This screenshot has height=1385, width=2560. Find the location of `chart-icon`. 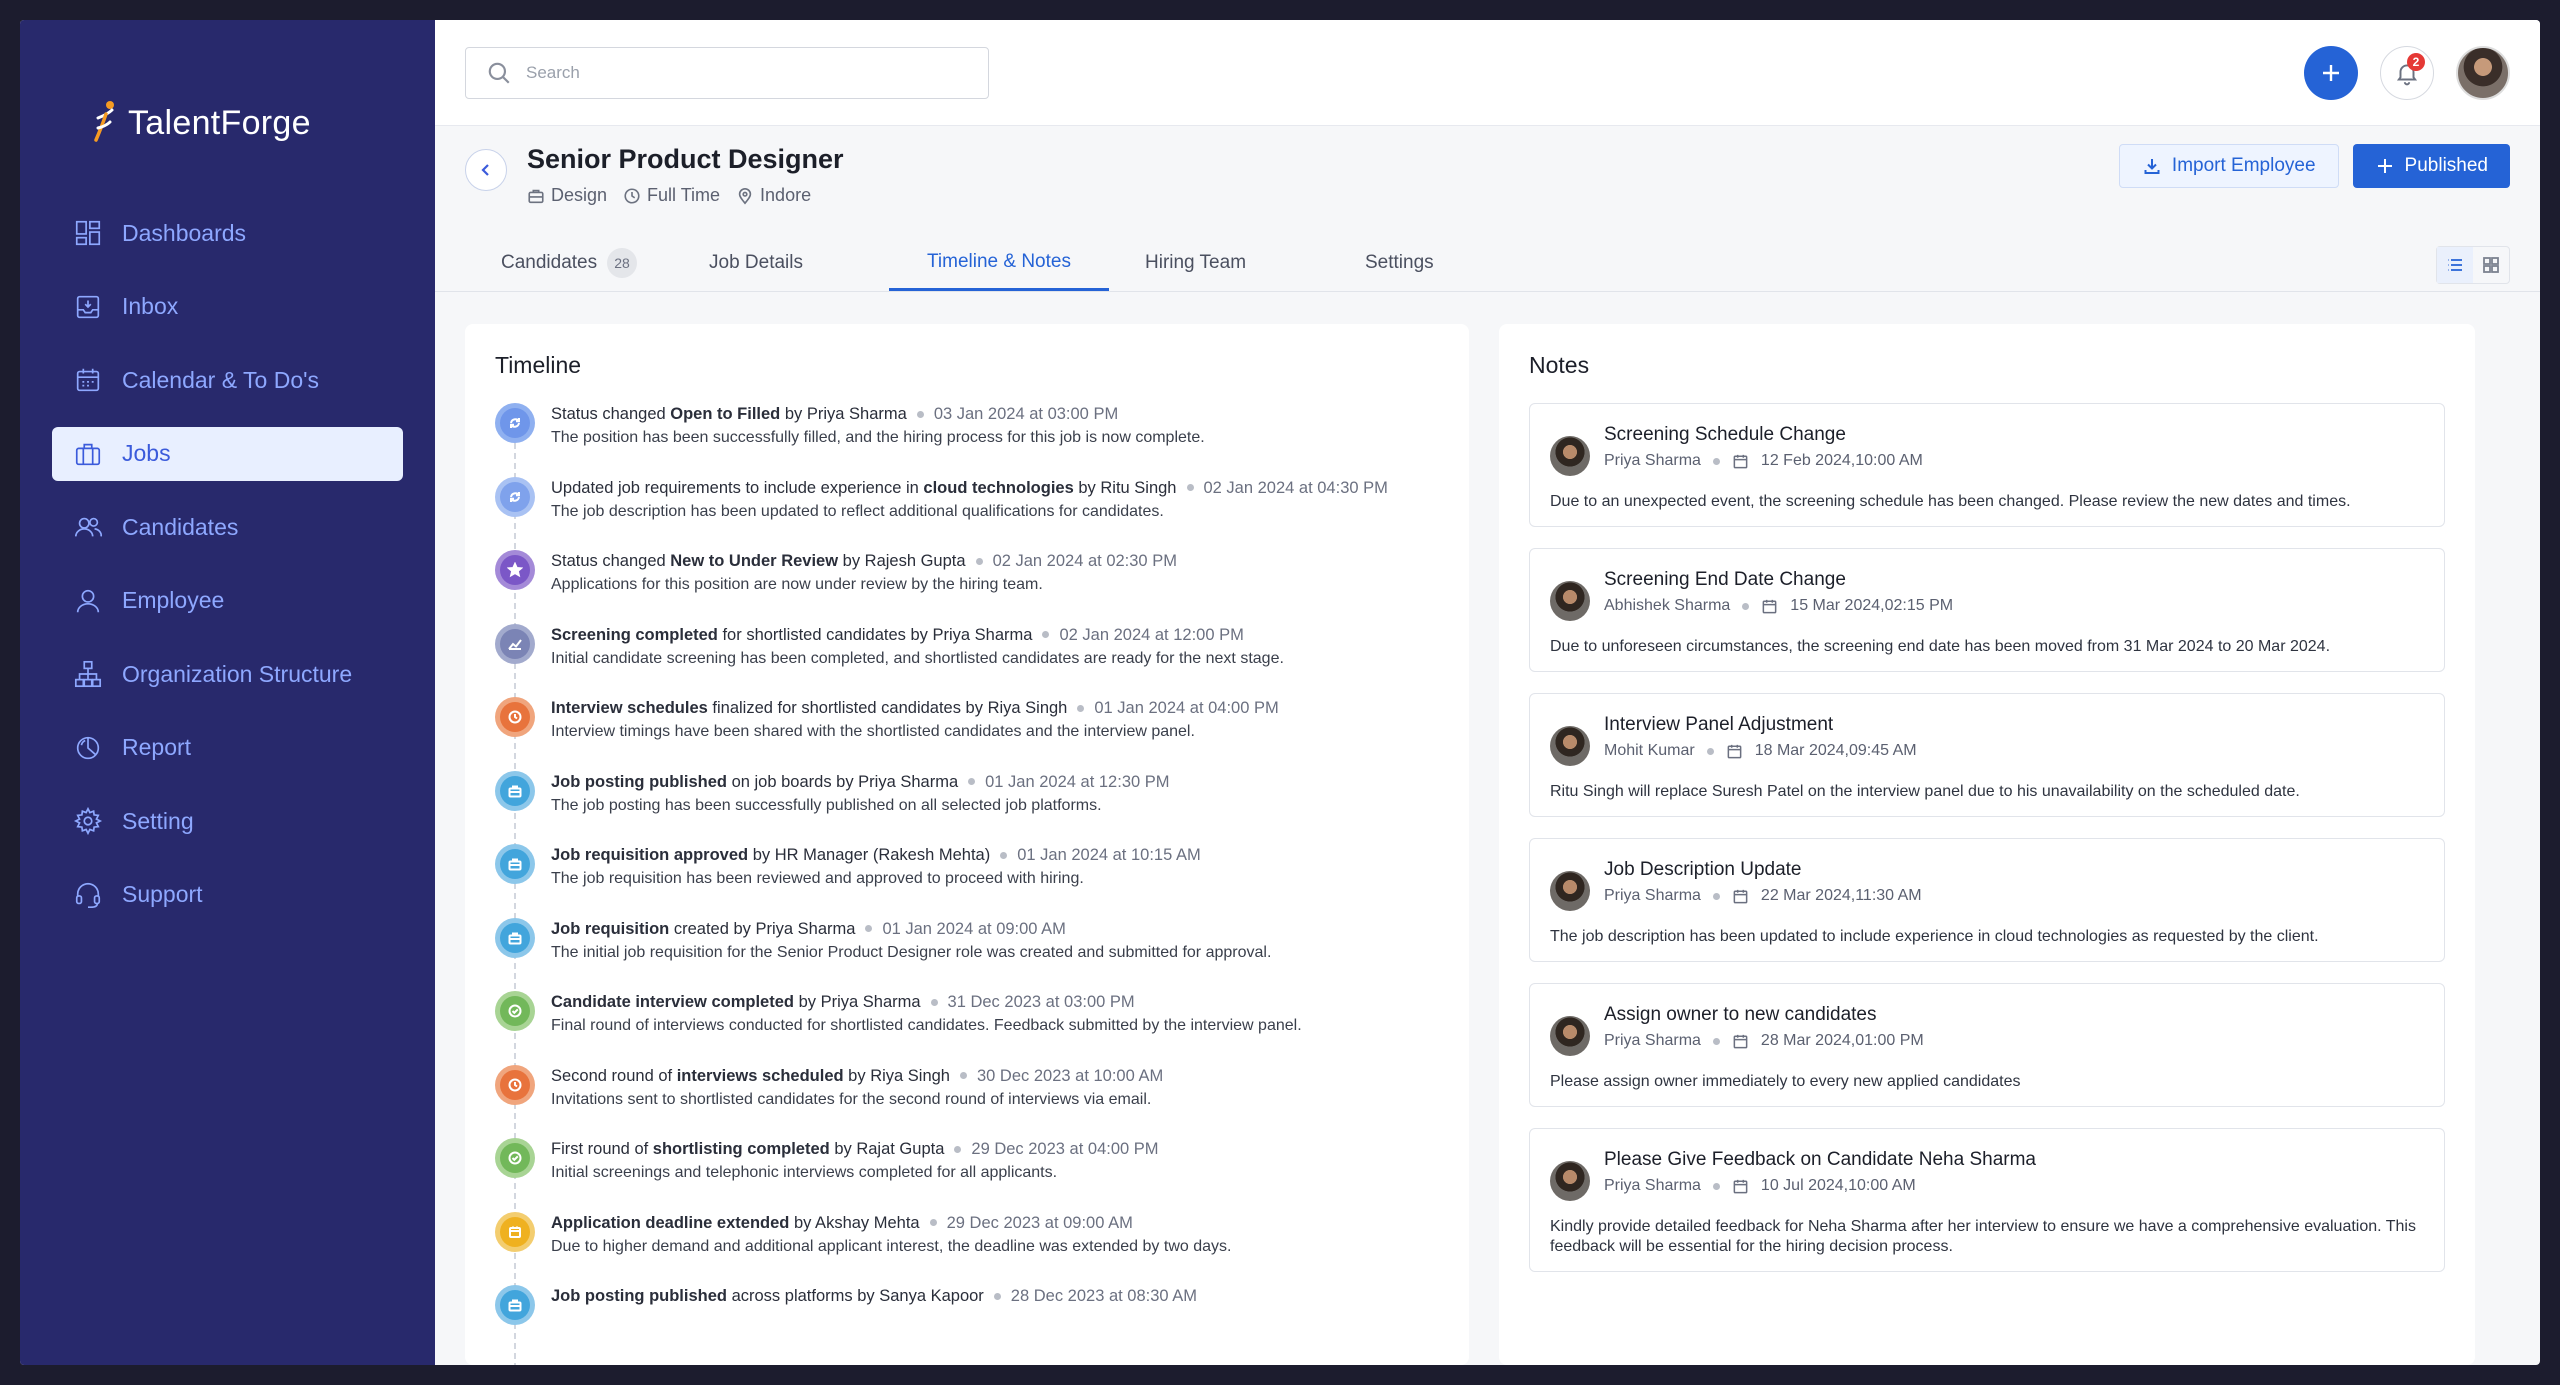

chart-icon is located at coordinates (515, 643).